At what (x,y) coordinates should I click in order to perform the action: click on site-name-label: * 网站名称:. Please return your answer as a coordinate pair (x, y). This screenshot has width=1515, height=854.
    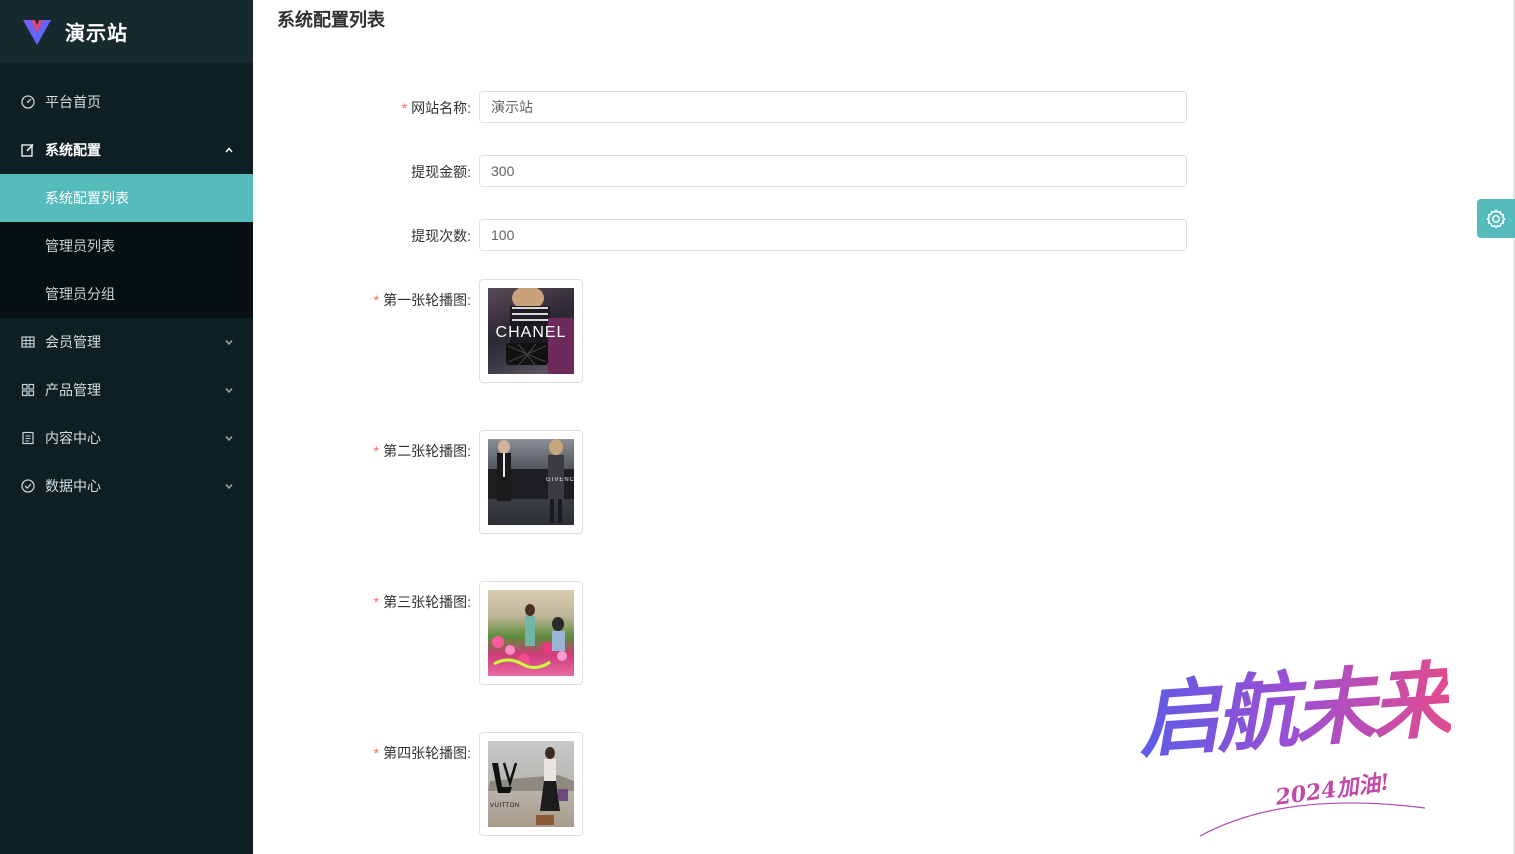
    Looking at the image, I should click on (436, 108).